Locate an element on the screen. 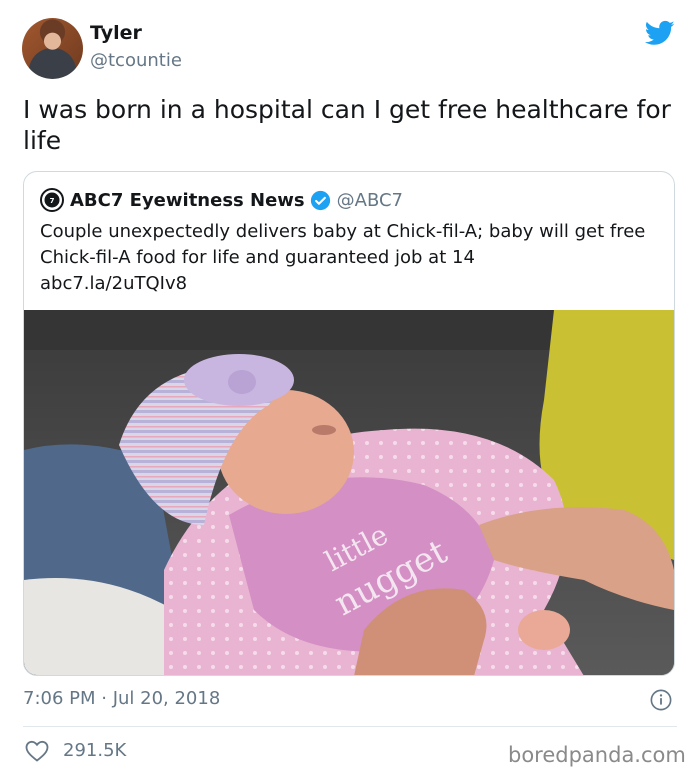  quoted-tweet-link: abc7.la/2uTQIv8 is located at coordinates (113, 283).